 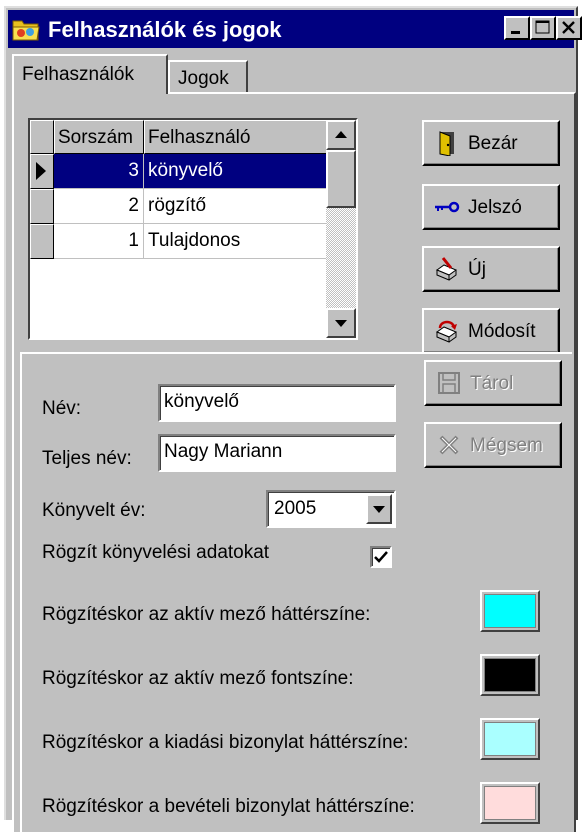 I want to click on close-icon, so click(x=568, y=27).